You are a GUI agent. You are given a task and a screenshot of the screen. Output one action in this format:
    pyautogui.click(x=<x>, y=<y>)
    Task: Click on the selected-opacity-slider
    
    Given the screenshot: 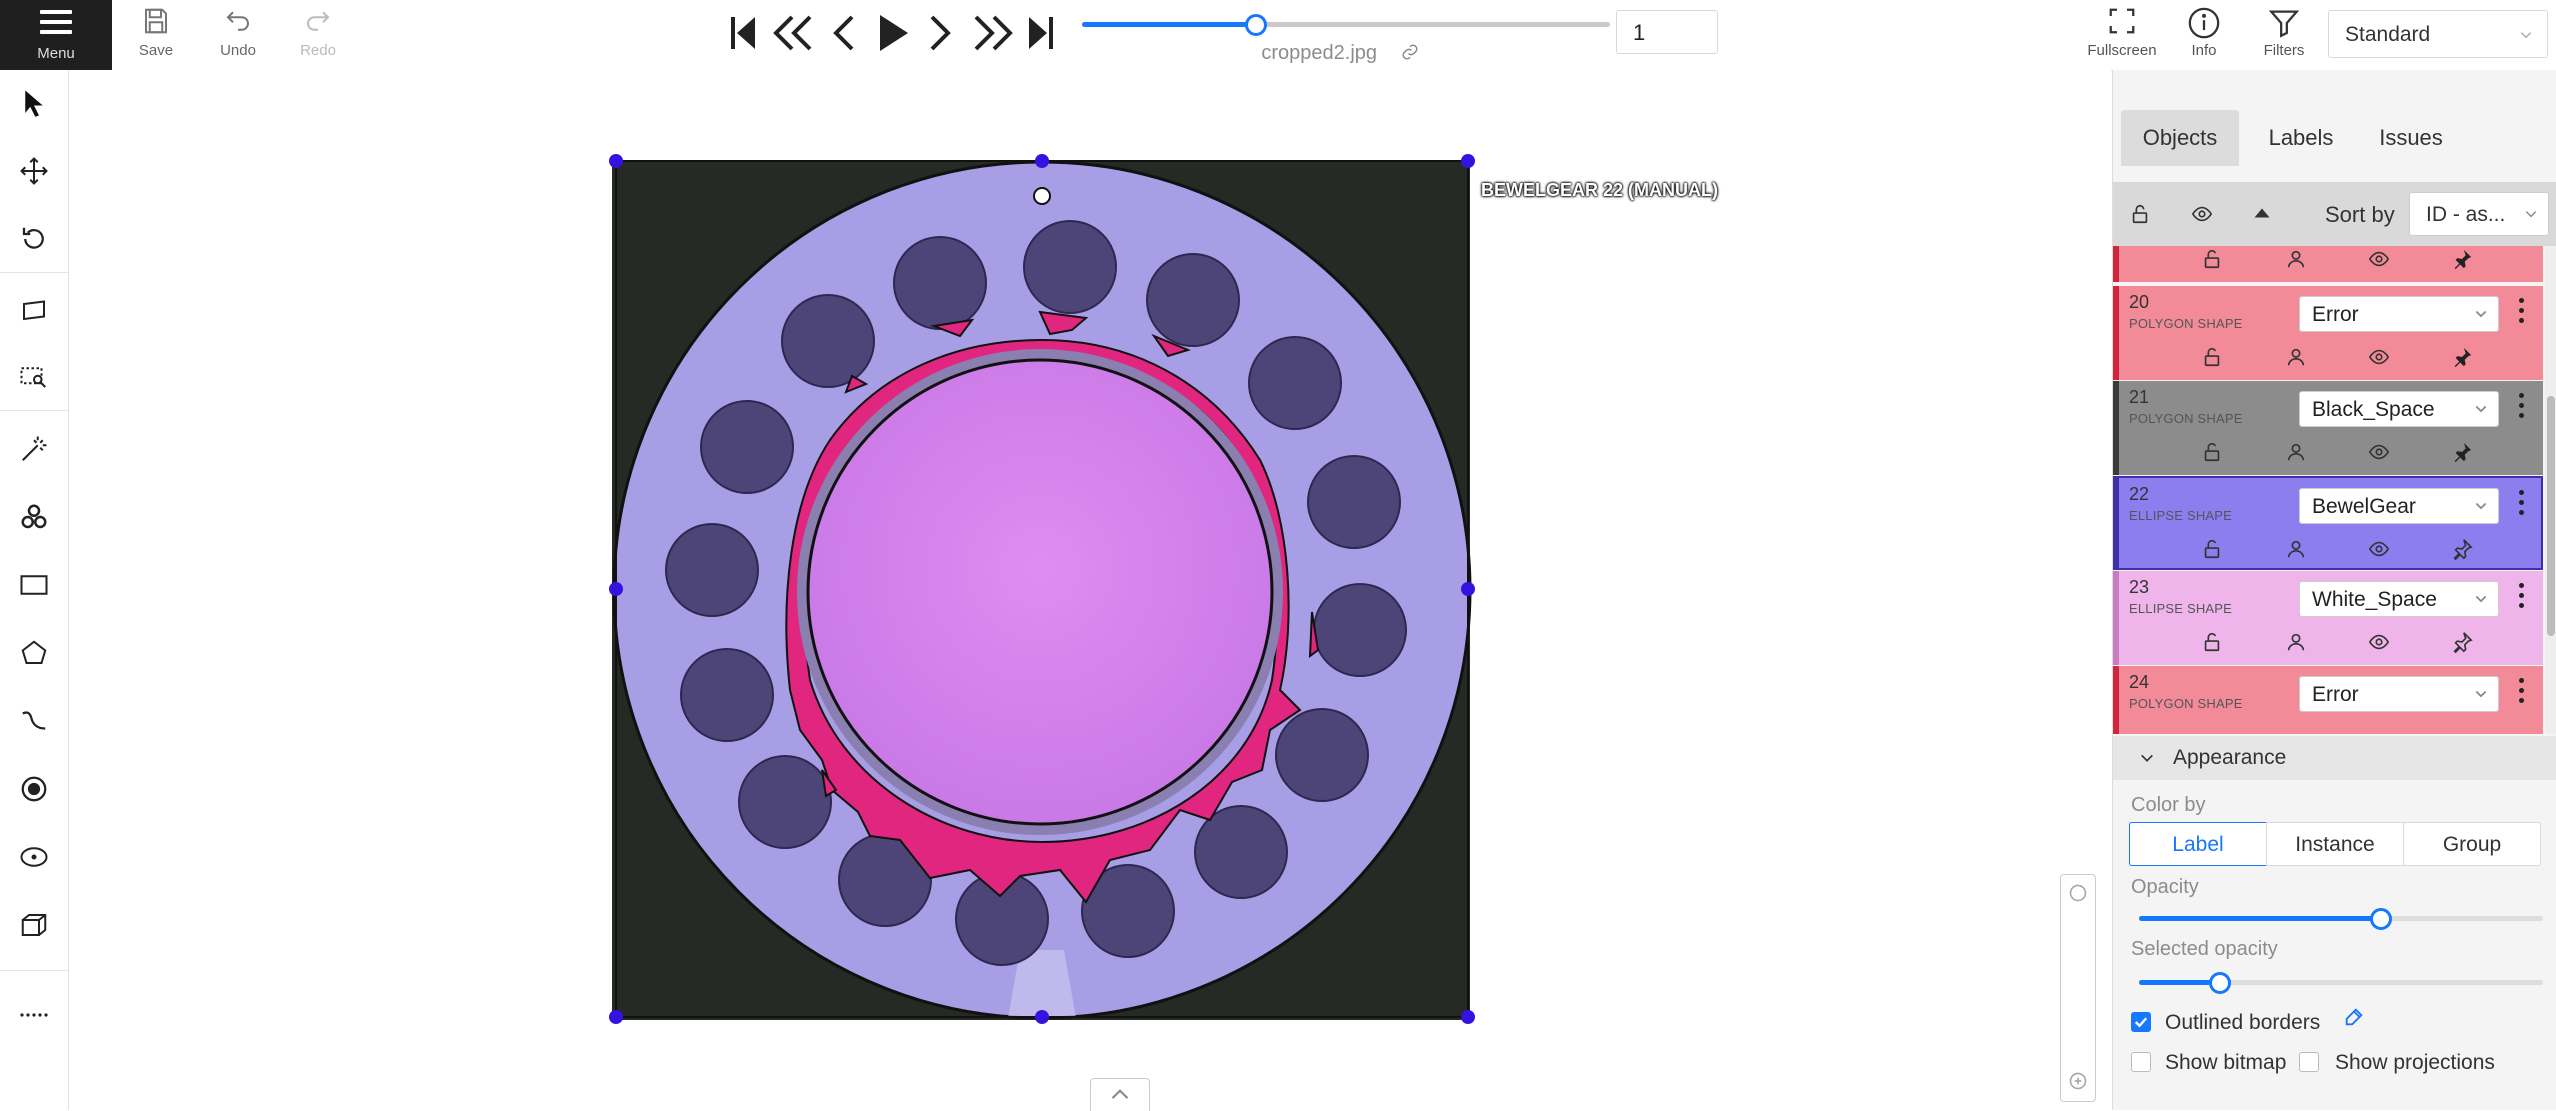 What is the action you would take?
    pyautogui.click(x=2341, y=983)
    